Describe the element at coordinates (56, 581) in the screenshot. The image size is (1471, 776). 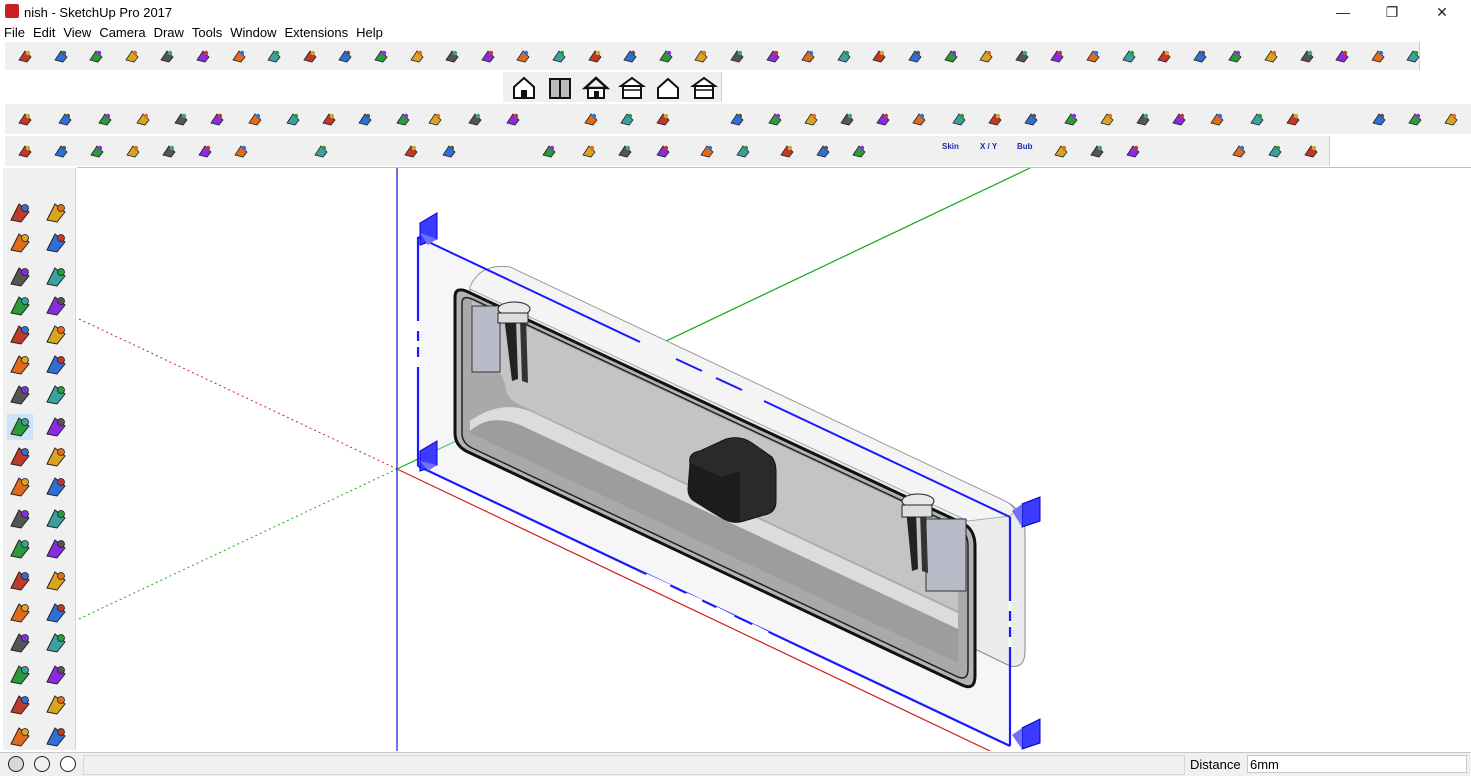
I see `3d-text-icon` at that location.